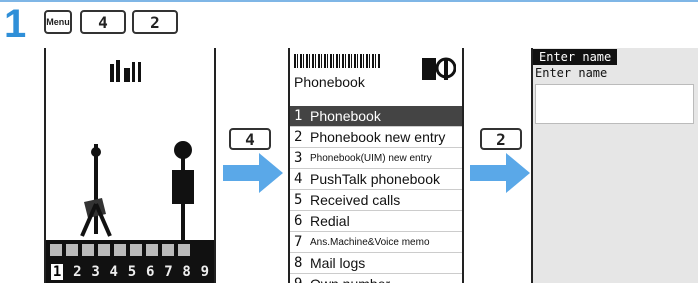  What do you see at coordinates (615, 56) in the screenshot?
I see `screen-header: Enter name` at bounding box center [615, 56].